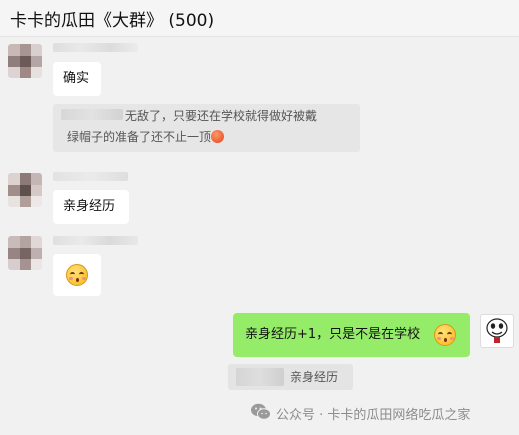  Describe the element at coordinates (221, 116) in the screenshot. I see `quote-line-1: 无敌了，只要还在学校就得做好被戴` at that location.